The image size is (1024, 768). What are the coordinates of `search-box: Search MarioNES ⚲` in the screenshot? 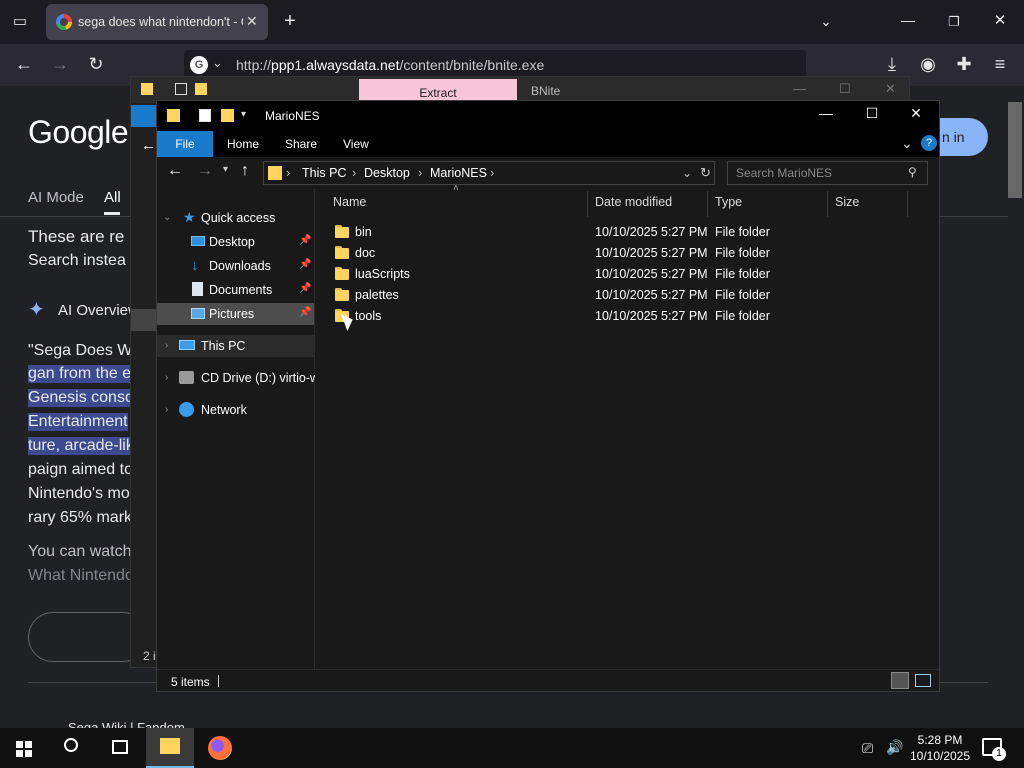 It's located at (827, 173).